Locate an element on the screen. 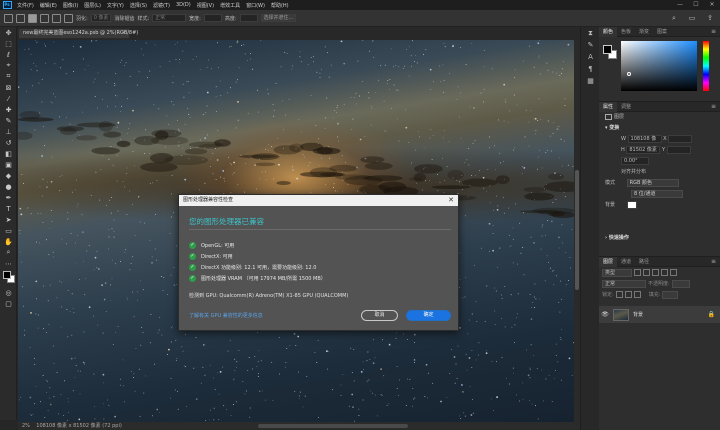 The image size is (720, 430). eraser-tool-icon: ◧ is located at coordinates (8, 153).